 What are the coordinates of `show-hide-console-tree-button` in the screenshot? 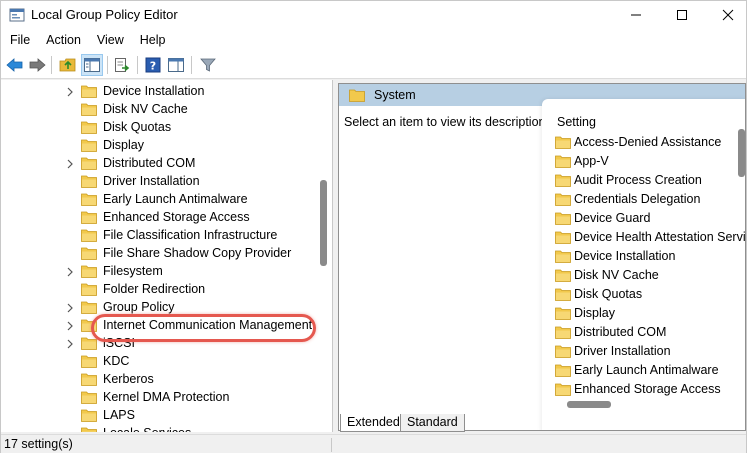 It's located at (92, 65).